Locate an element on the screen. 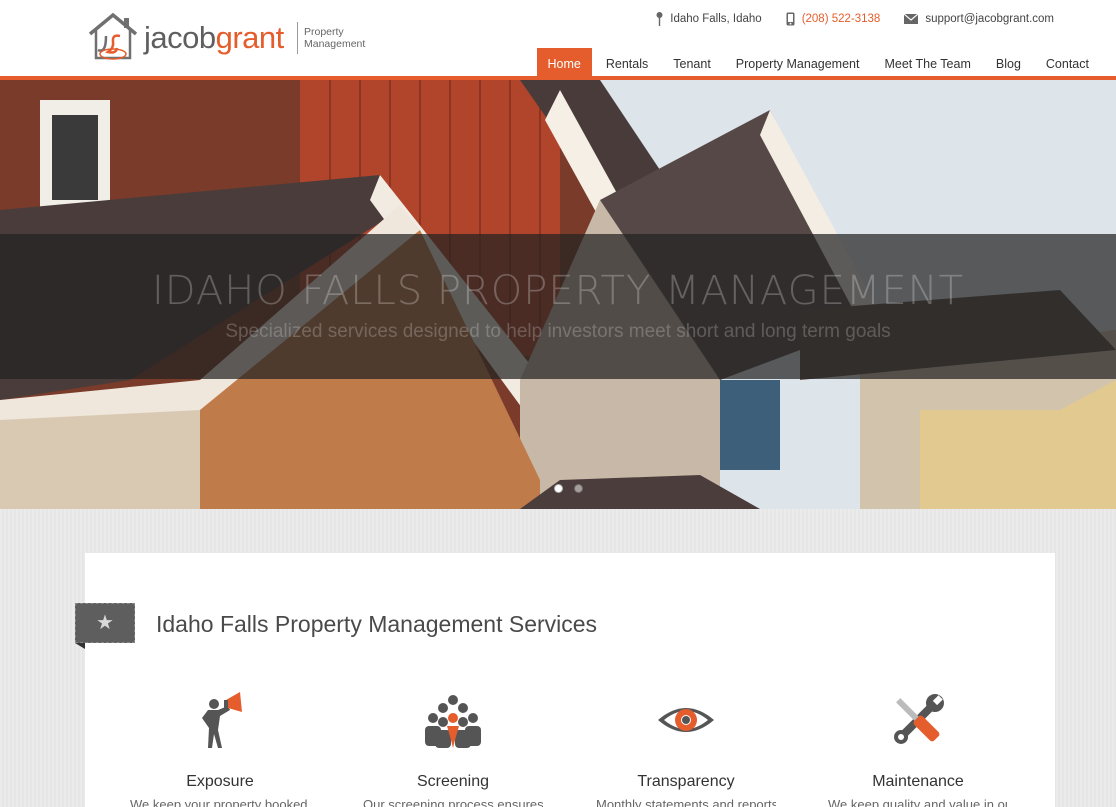 The width and height of the screenshot is (1116, 807). envelope-icon is located at coordinates (911, 19).